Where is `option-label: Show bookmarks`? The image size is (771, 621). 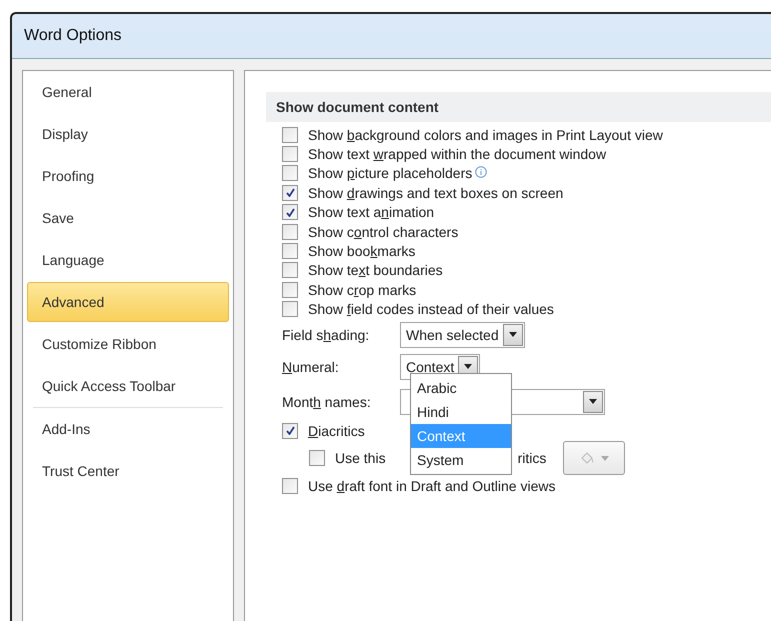
option-label: Show bookmarks is located at coordinates (362, 251).